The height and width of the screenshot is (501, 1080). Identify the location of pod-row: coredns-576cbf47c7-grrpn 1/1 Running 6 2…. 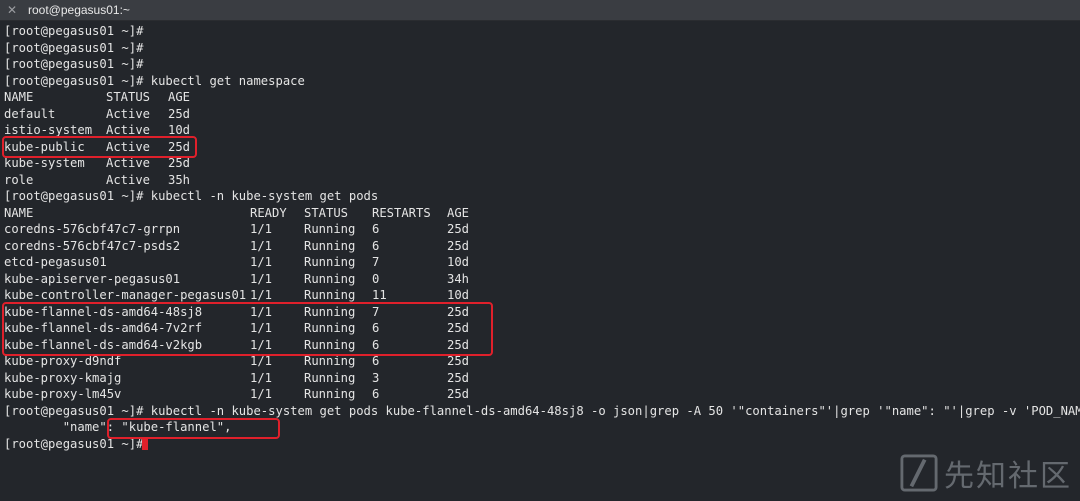
(254, 229).